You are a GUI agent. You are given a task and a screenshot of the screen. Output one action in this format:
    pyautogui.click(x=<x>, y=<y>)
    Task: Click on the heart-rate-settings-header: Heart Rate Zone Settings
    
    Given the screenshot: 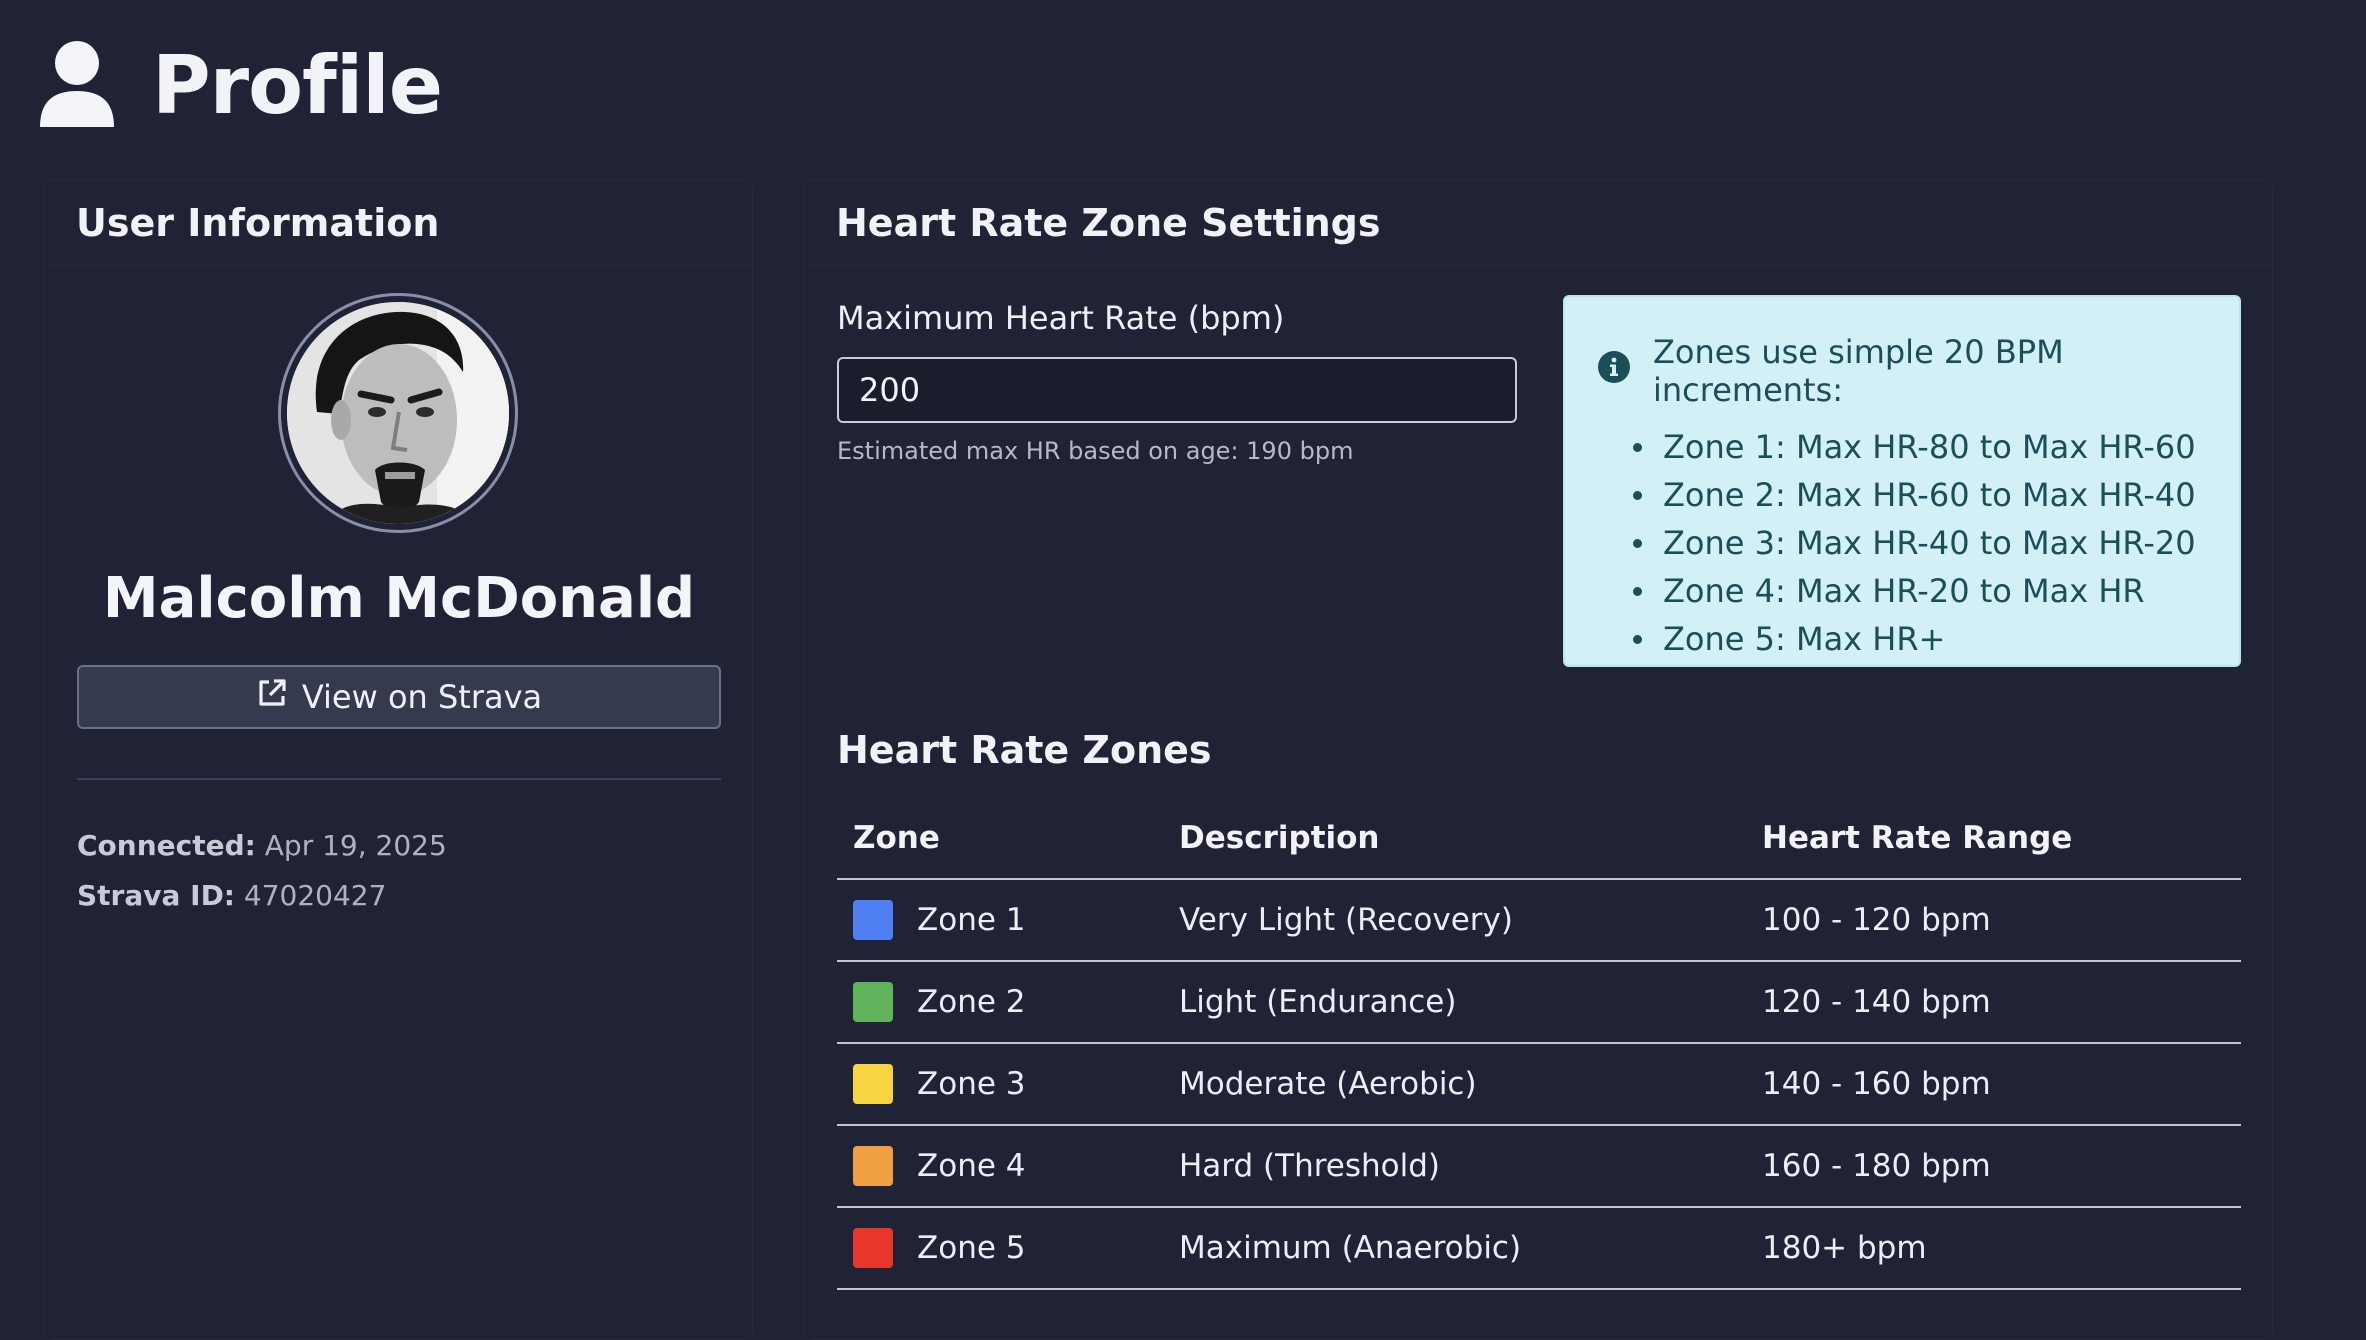 What is the action you would take?
    pyautogui.click(x=1538, y=223)
    